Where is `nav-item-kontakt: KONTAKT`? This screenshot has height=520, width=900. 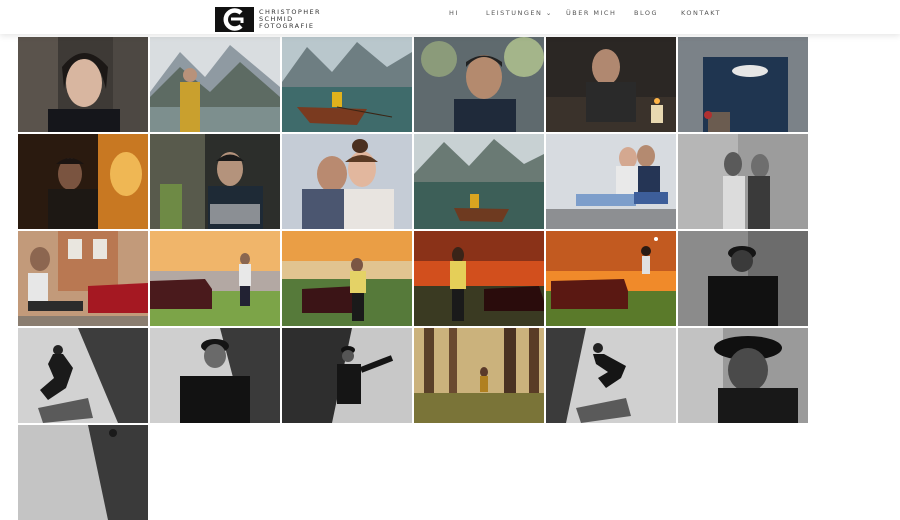
nav-item-kontakt: KONTAKT is located at coordinates (701, 13).